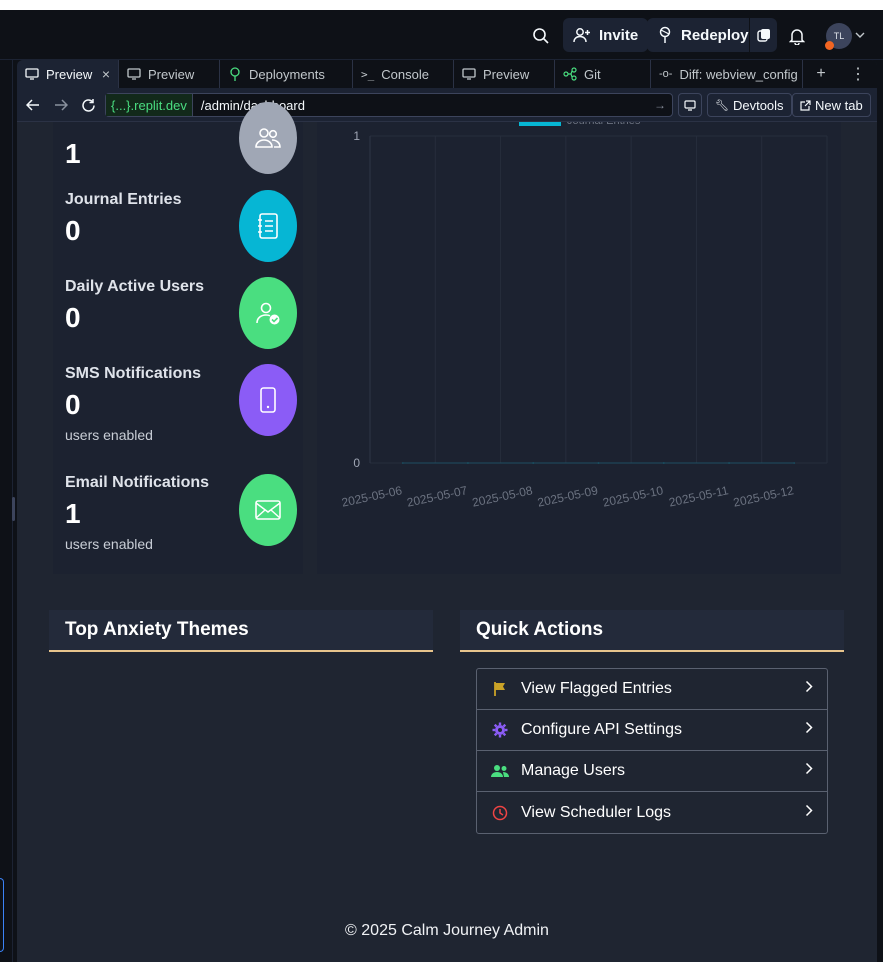 Image resolution: width=883 pixels, height=962 pixels. What do you see at coordinates (722, 105) in the screenshot?
I see `wrench-icon: 🔧︎` at bounding box center [722, 105].